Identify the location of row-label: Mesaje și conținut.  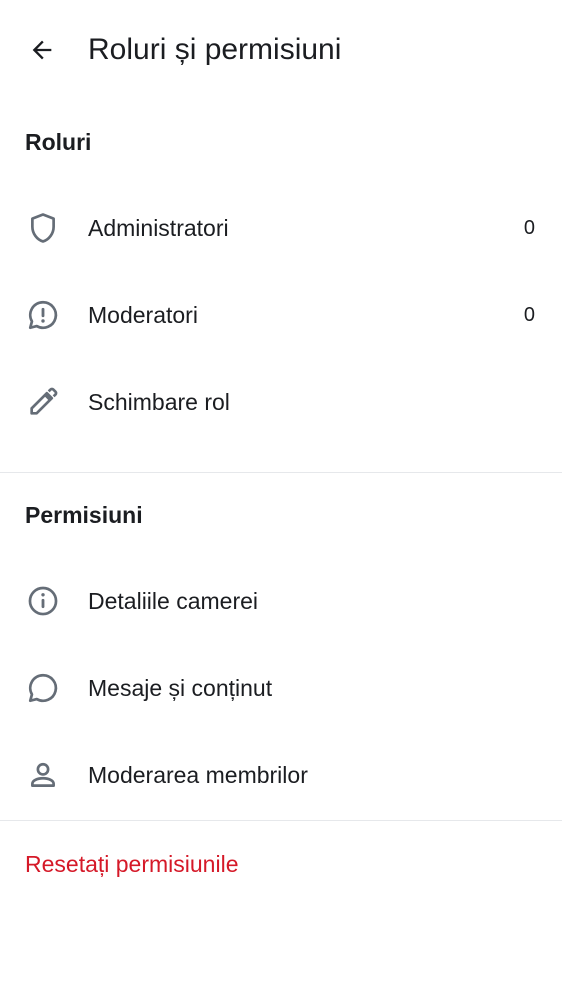
(180, 688).